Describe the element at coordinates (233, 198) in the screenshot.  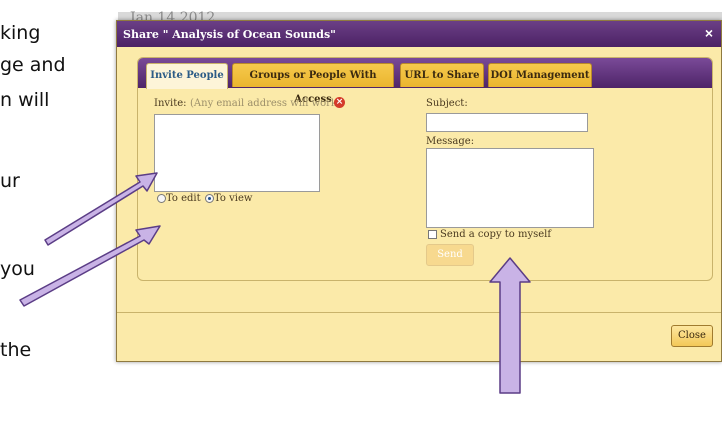
I see `radio-to-view-label: To view` at that location.